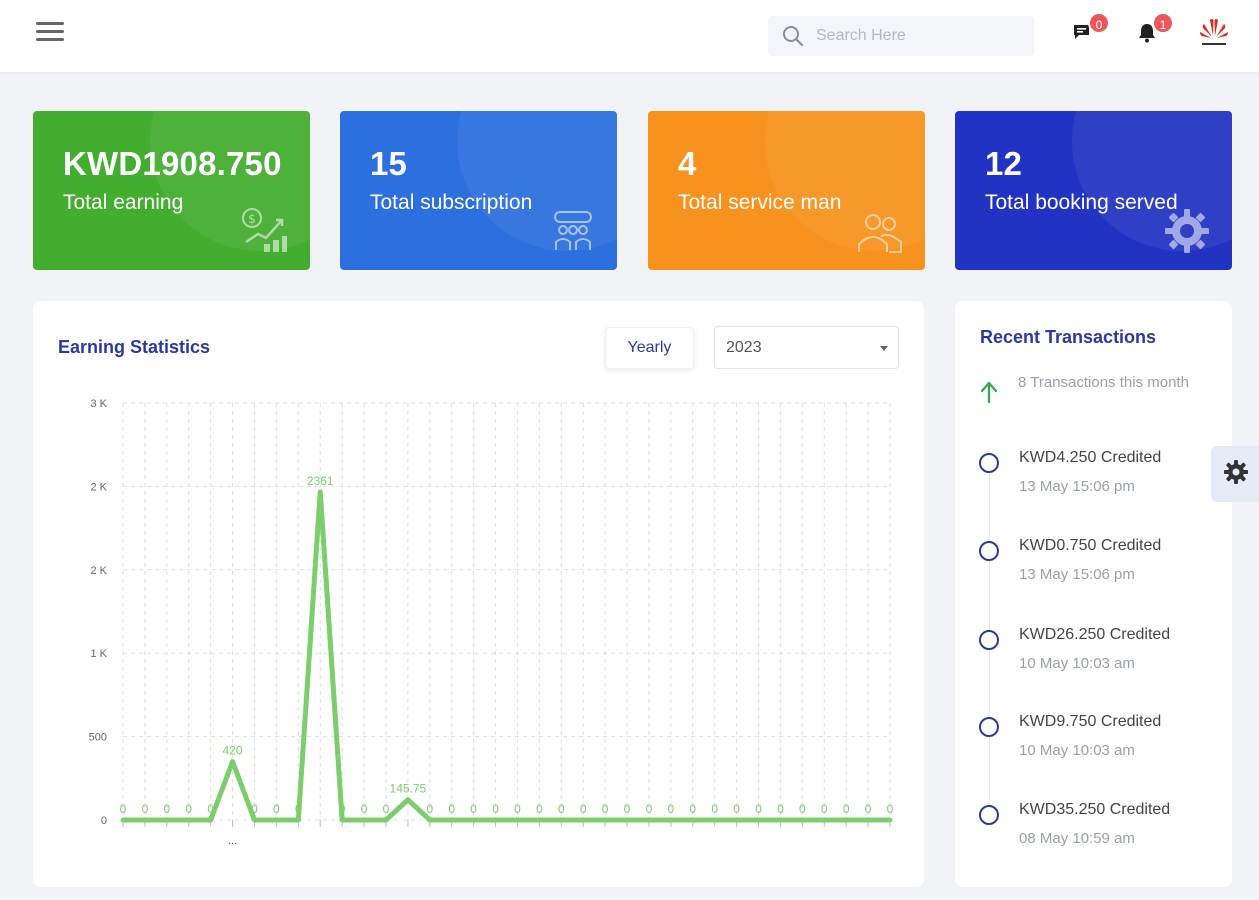 The width and height of the screenshot is (1259, 900). What do you see at coordinates (1093, 190) in the screenshot?
I see `total-booking-served-card: 12 Total booking served` at bounding box center [1093, 190].